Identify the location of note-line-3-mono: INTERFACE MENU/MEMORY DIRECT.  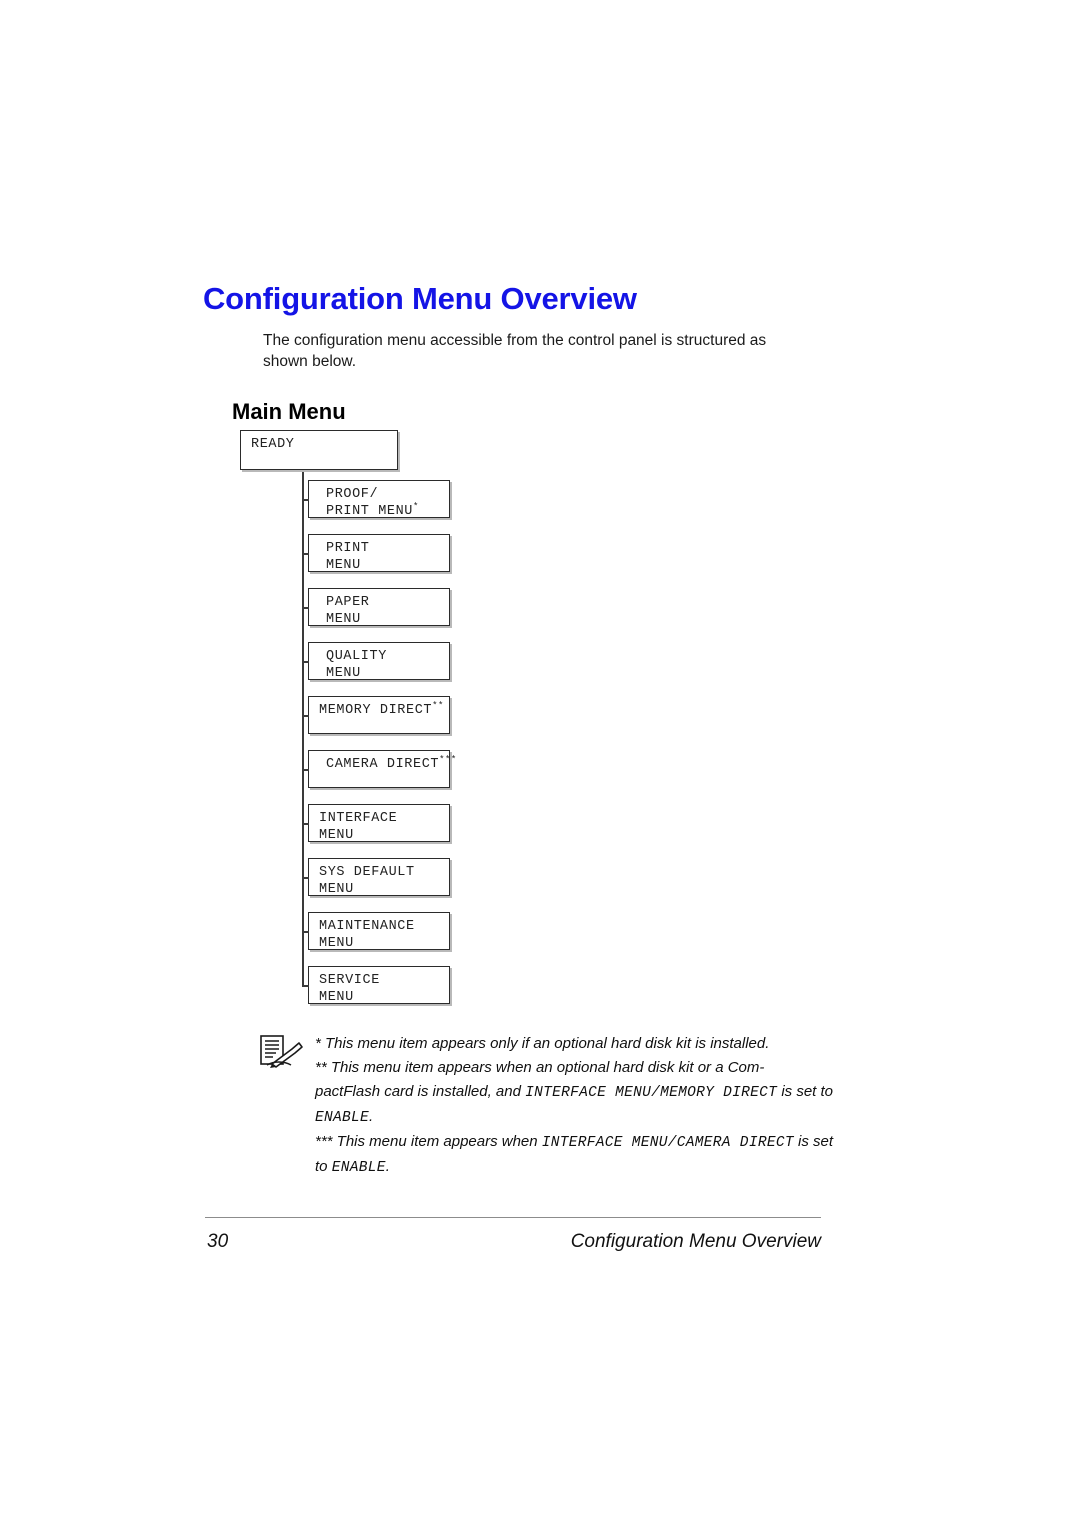
(651, 1093).